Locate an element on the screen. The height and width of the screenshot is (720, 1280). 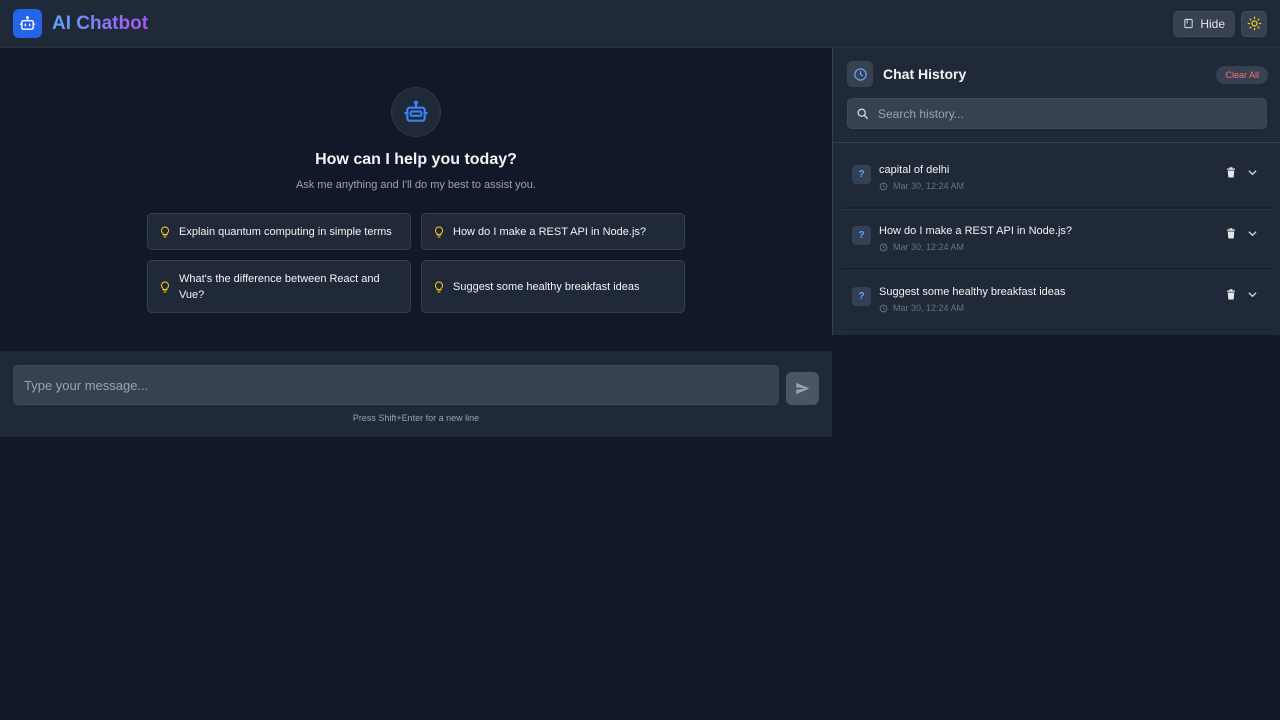
robot-logo-icon is located at coordinates (27, 23).